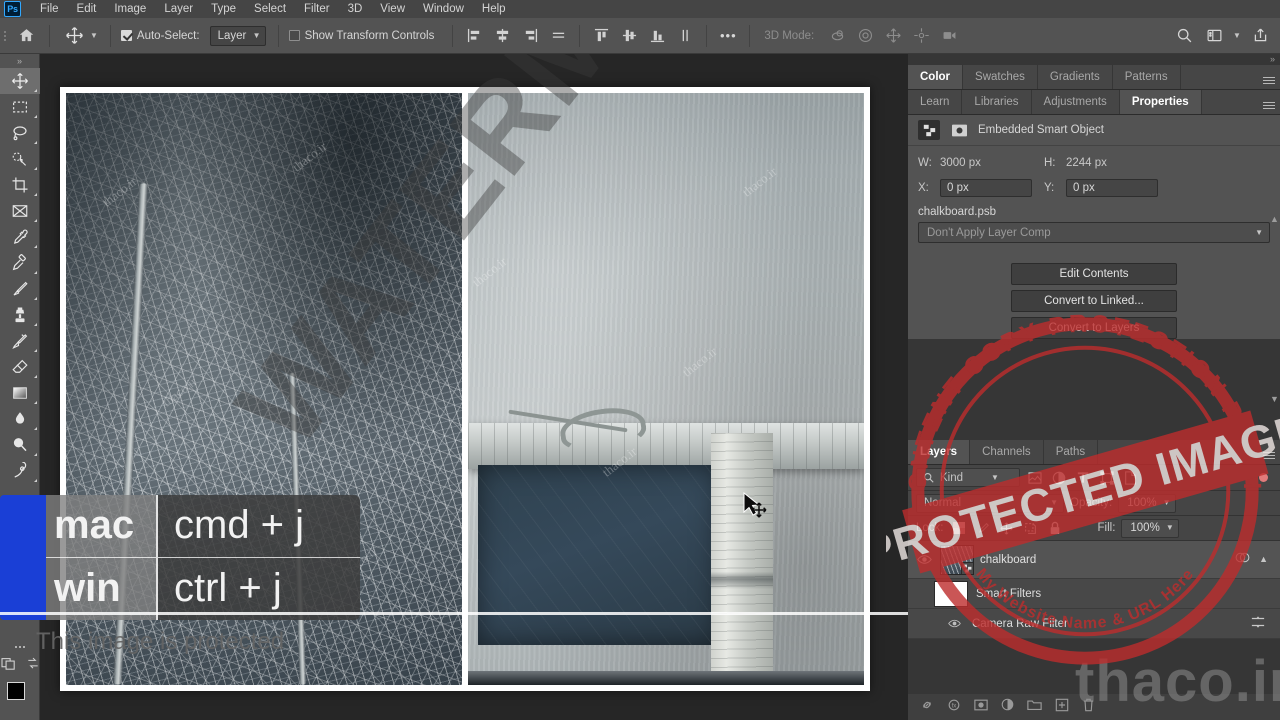 This screenshot has width=1280, height=720. Describe the element at coordinates (936, 77) in the screenshot. I see `tab-color: Color` at that location.